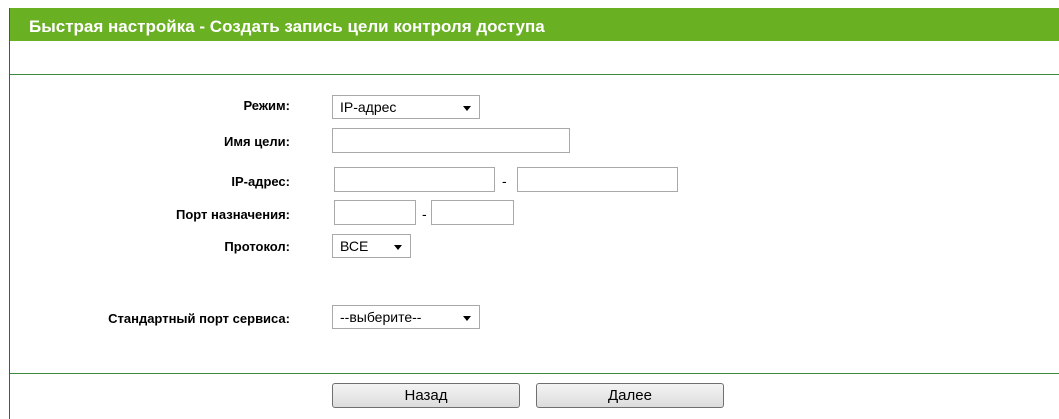 This screenshot has width=1059, height=419. Describe the element at coordinates (145, 183) in the screenshot. I see `ip-row: IP-адрес:` at that location.